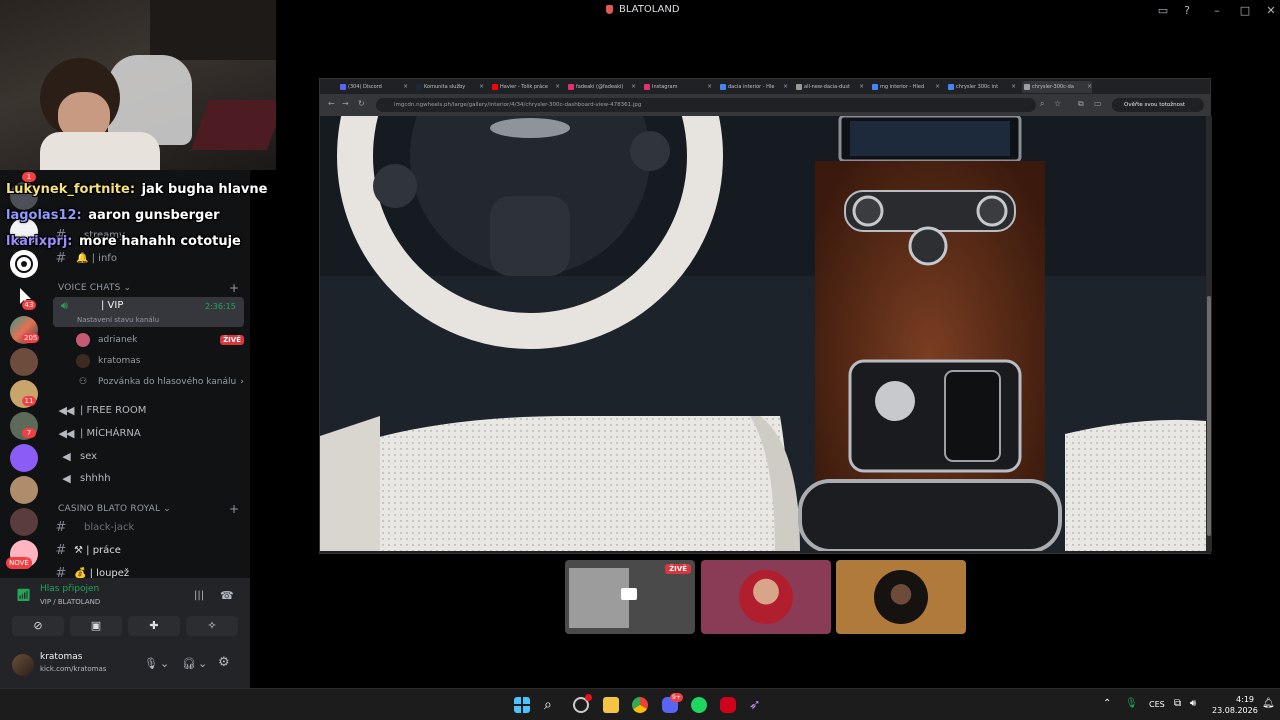 The width and height of the screenshot is (1280, 720). I want to click on settings-gear-icon: ⚙, so click(224, 662).